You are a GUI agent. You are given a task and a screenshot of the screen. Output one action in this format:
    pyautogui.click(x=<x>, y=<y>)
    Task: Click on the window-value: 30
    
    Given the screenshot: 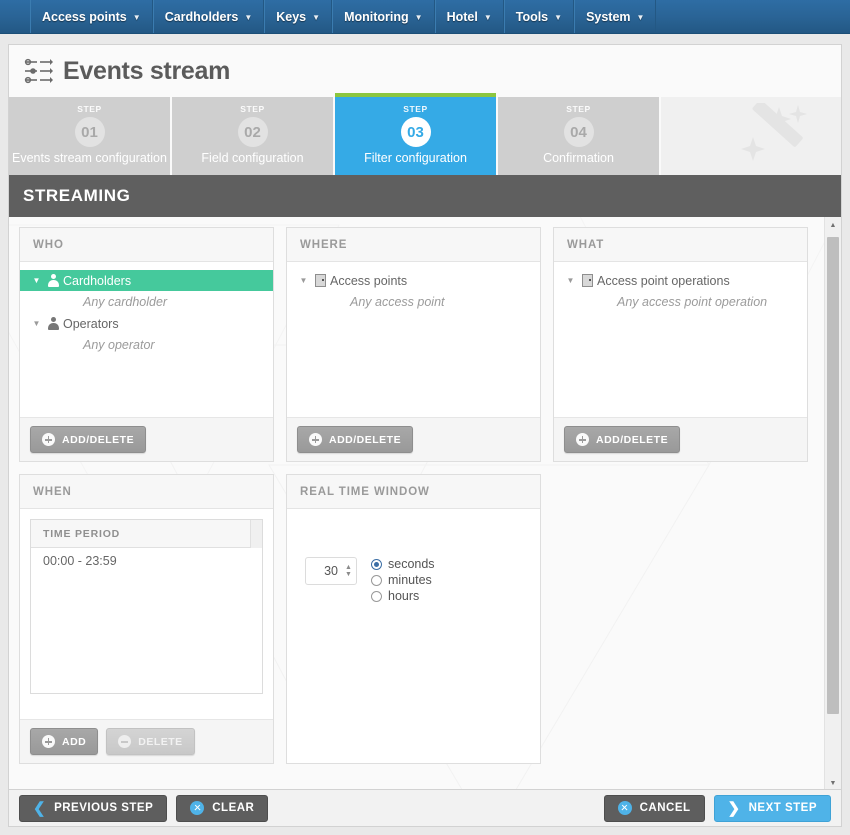 What is the action you would take?
    pyautogui.click(x=325, y=571)
    